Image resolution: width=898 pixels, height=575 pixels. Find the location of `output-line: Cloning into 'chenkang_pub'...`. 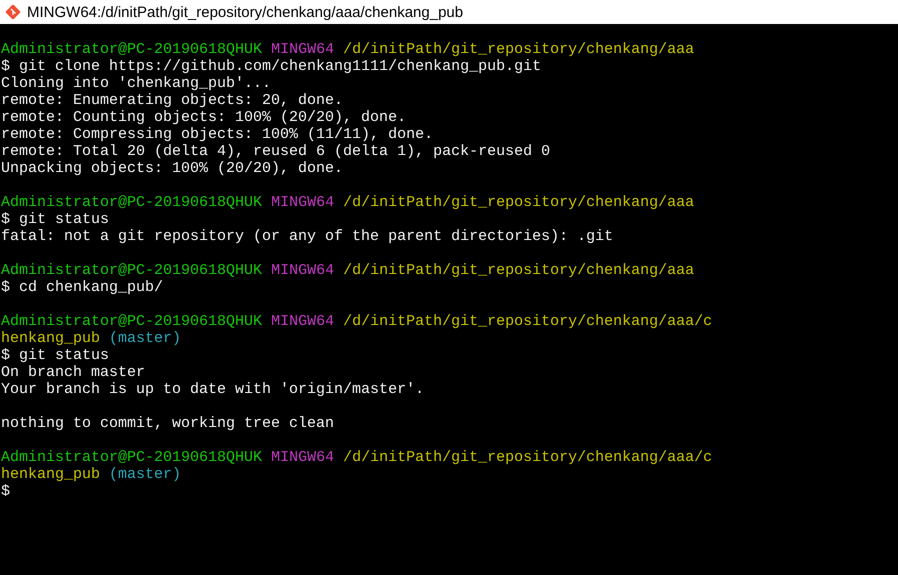

output-line: Cloning into 'chenkang_pub'... is located at coordinates (136, 83).